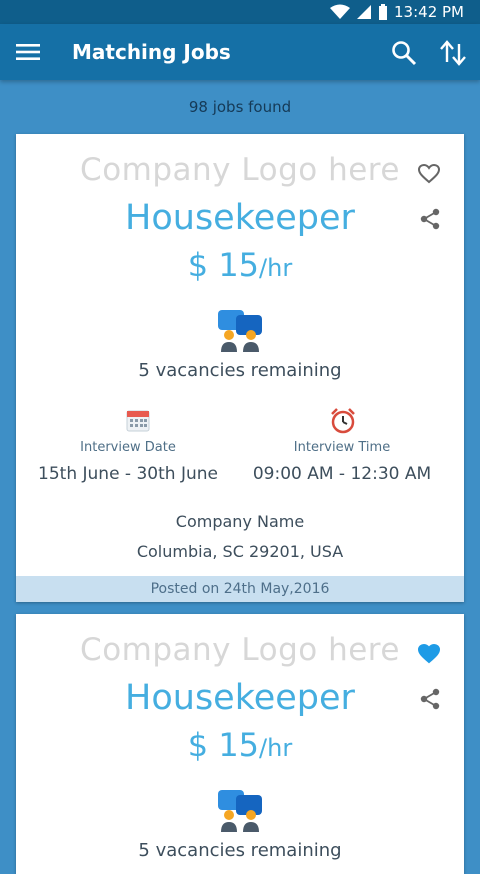 This screenshot has height=874, width=480. Describe the element at coordinates (340, 11) in the screenshot. I see `wifi-icon` at that location.